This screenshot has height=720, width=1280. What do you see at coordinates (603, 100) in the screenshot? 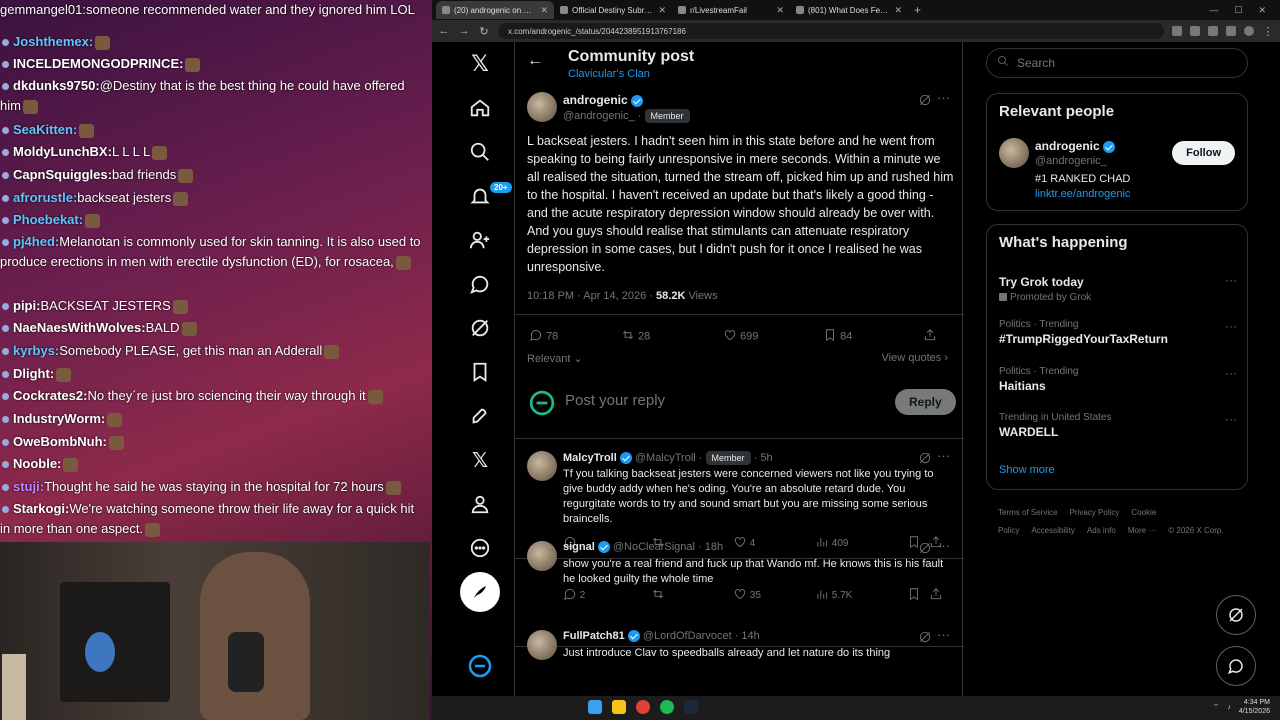
I see `post-author-name: androgenic` at bounding box center [603, 100].